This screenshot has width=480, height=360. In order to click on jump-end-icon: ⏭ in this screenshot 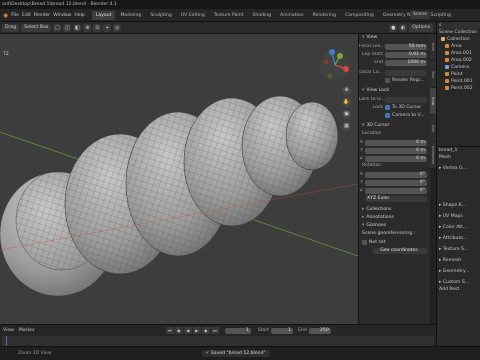, I will do `click(214, 330)`.